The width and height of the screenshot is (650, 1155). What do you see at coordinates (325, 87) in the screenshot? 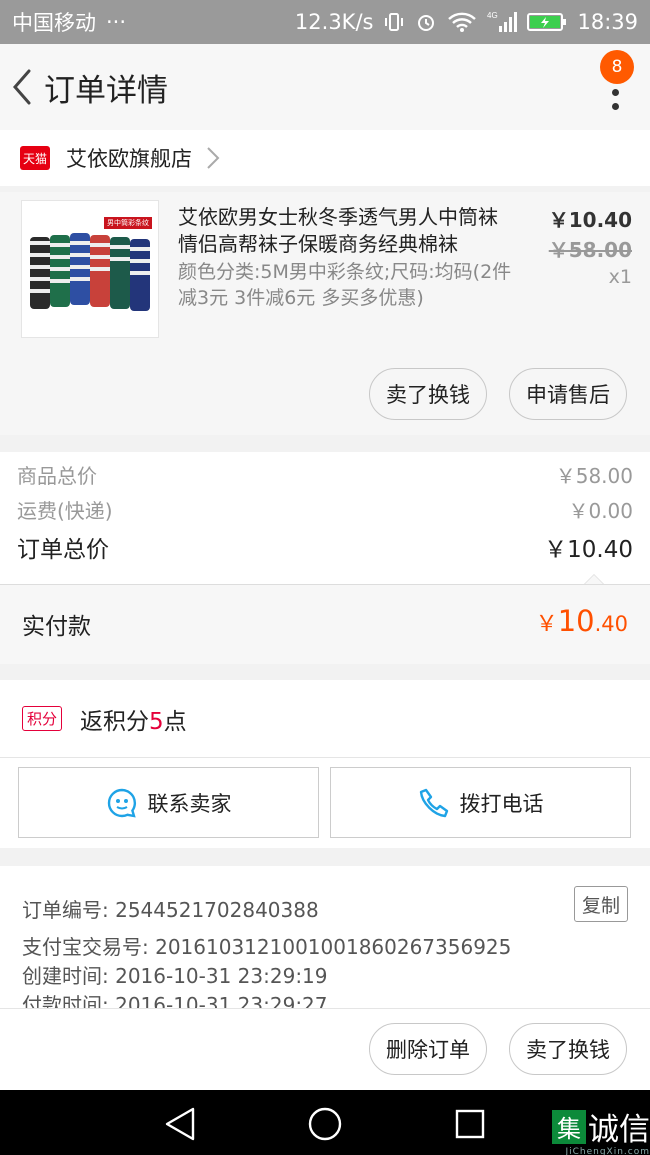
I see `nav-bar: 订单详情 8` at bounding box center [325, 87].